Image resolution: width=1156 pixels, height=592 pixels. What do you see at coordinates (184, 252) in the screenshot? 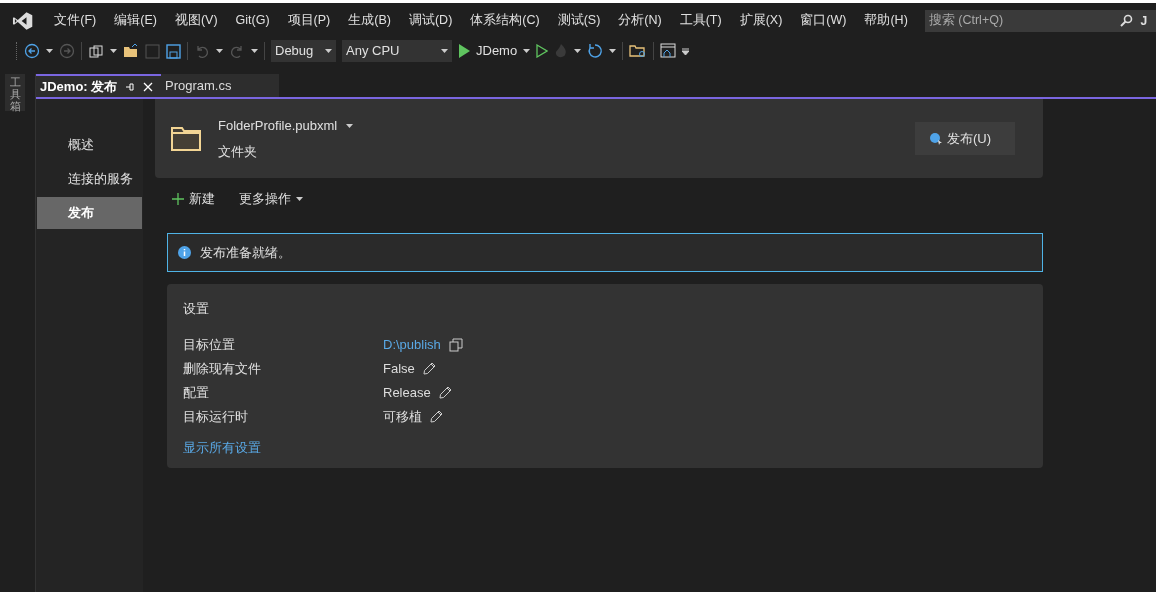
I see `info-icon` at bounding box center [184, 252].